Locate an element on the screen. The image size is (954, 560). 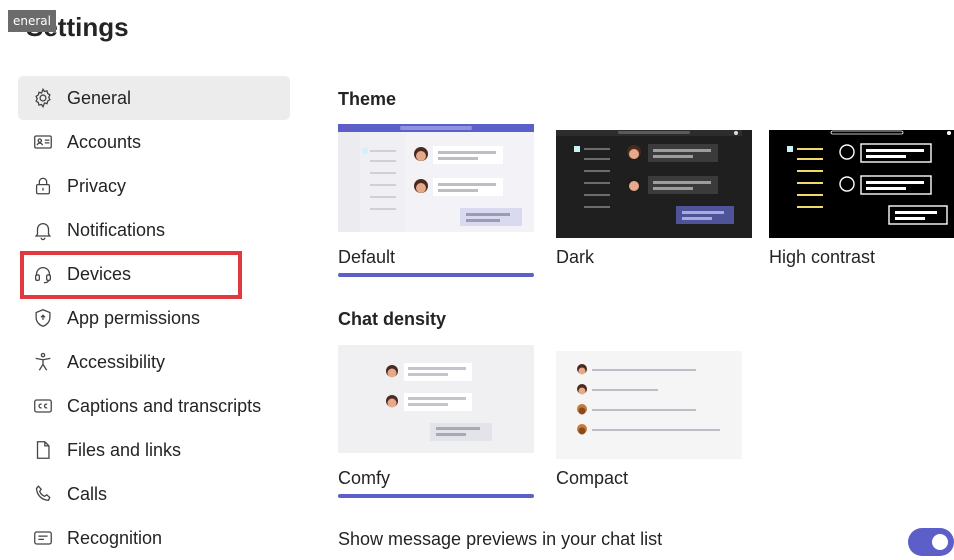
theme-option-label: Dark is located at coordinates (575, 257).